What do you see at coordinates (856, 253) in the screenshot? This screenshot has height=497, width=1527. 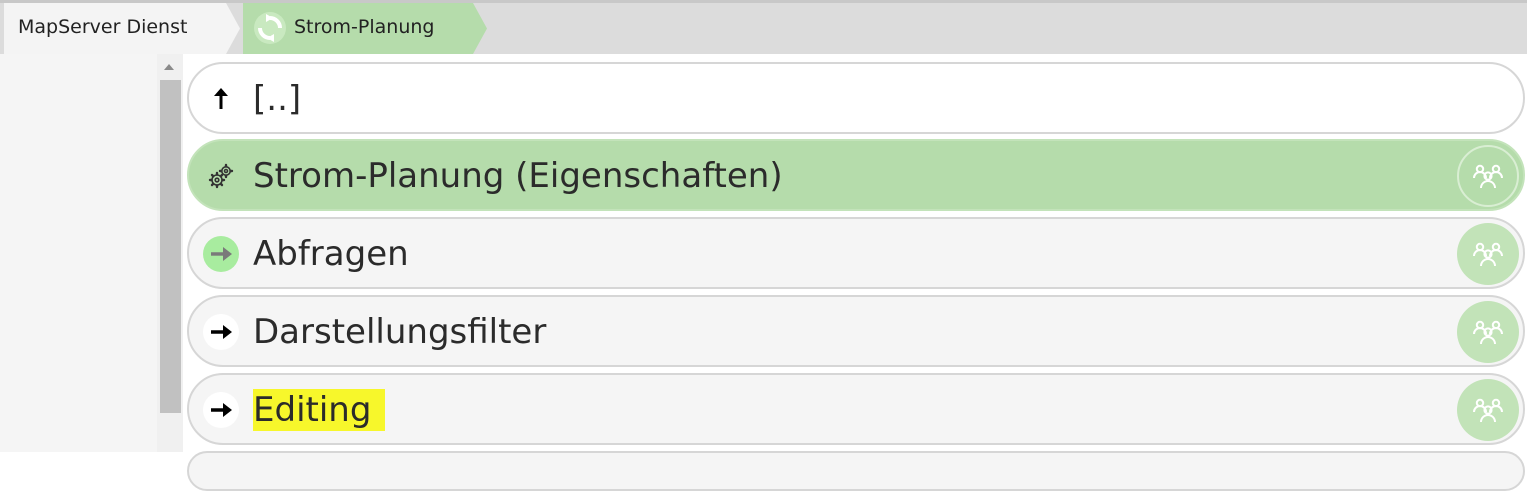 I see `list-item-abfragen: Abfragen` at bounding box center [856, 253].